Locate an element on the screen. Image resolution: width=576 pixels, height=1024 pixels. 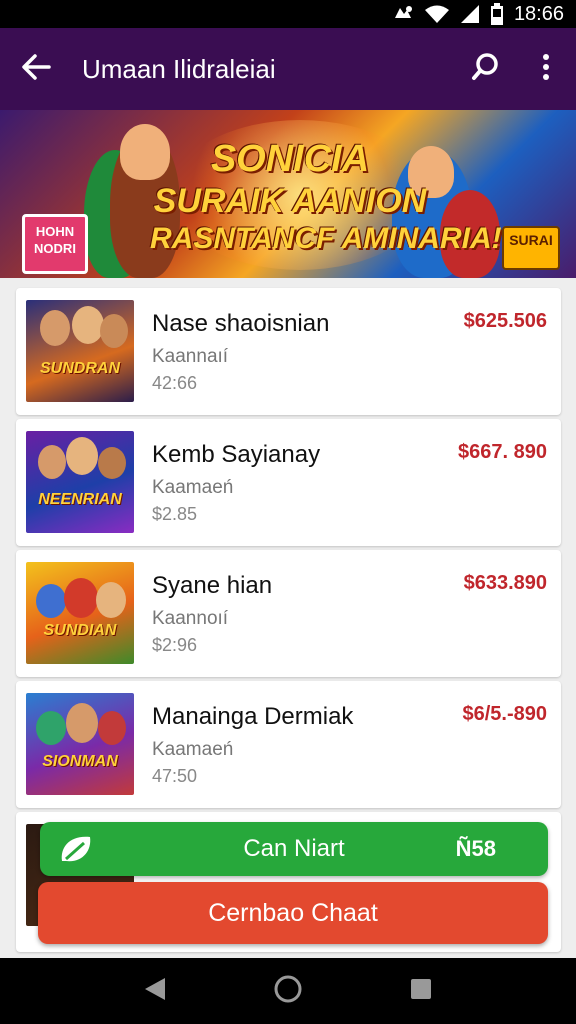
search-icon is located at coordinates (486, 69).